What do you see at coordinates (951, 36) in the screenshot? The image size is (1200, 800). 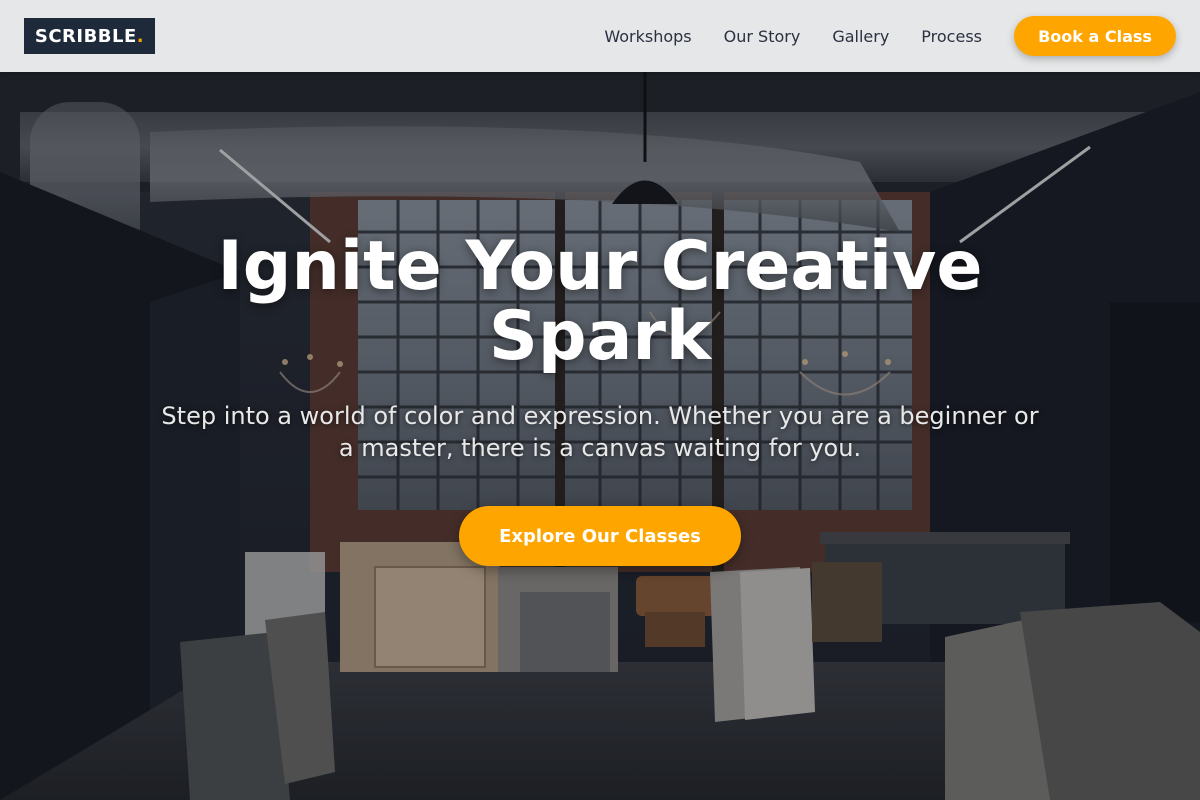 I see `nav-link-process: Process` at bounding box center [951, 36].